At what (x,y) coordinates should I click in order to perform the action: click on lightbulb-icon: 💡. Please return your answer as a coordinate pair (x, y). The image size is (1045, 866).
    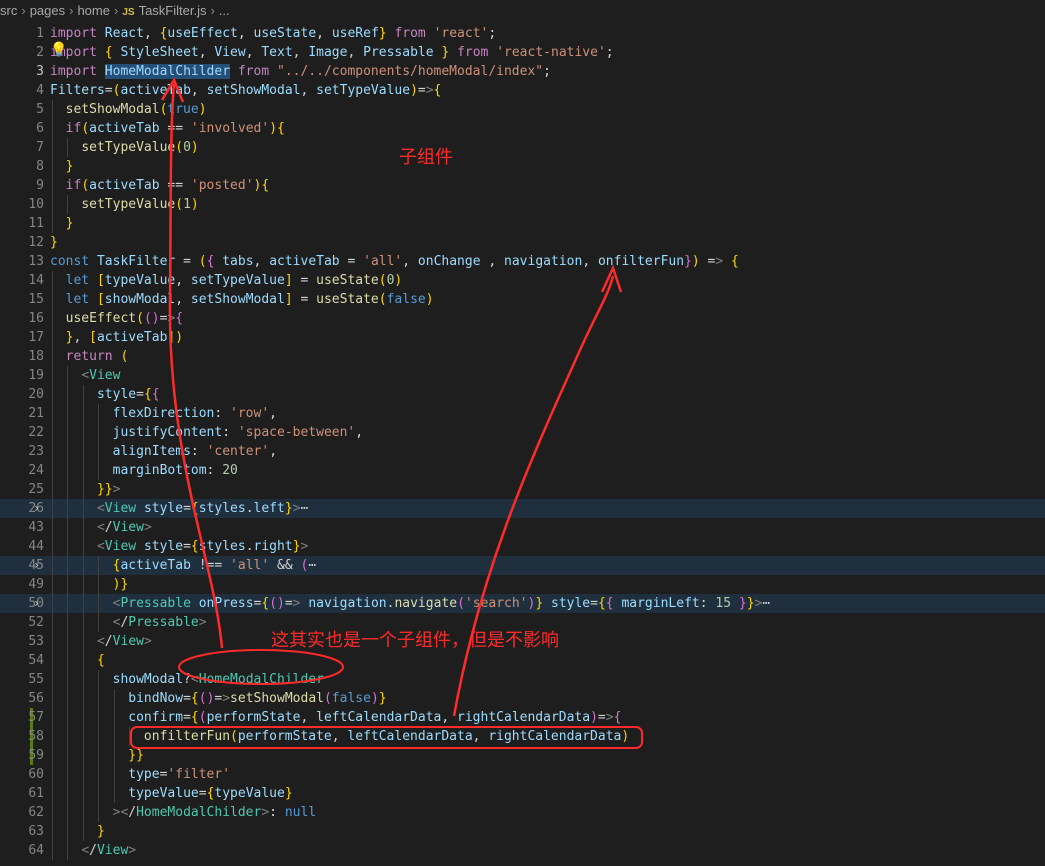
    Looking at the image, I should click on (58, 50).